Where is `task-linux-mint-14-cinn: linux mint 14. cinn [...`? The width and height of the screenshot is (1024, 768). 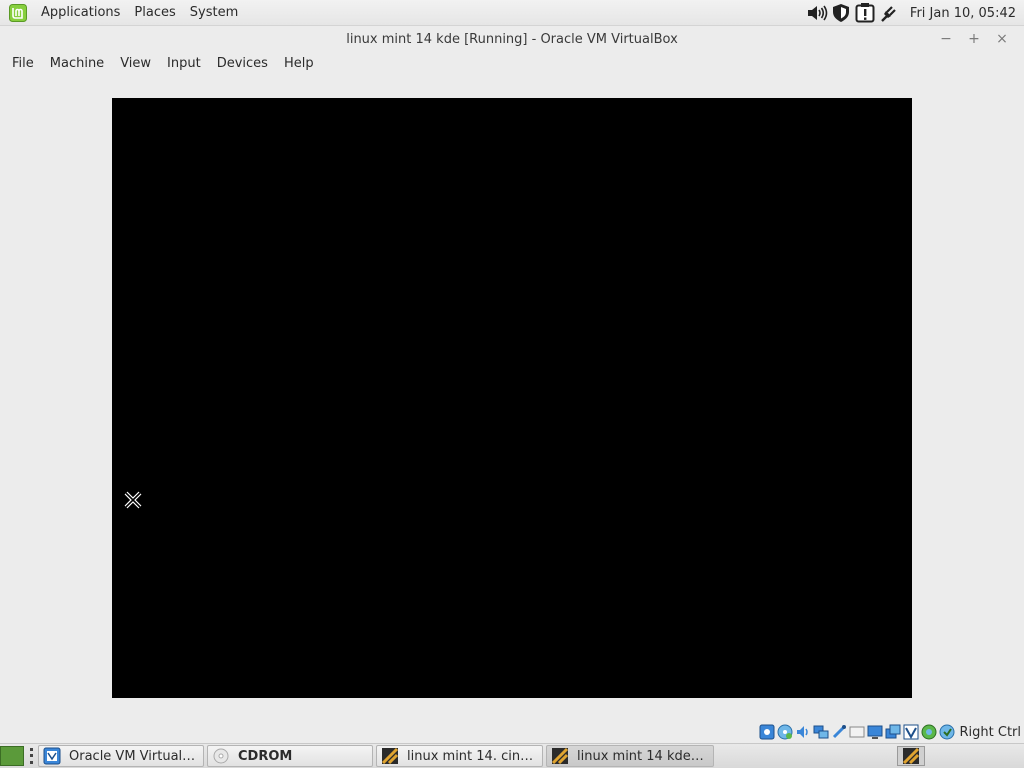 task-linux-mint-14-cinn: linux mint 14. cinn [... is located at coordinates (459, 756).